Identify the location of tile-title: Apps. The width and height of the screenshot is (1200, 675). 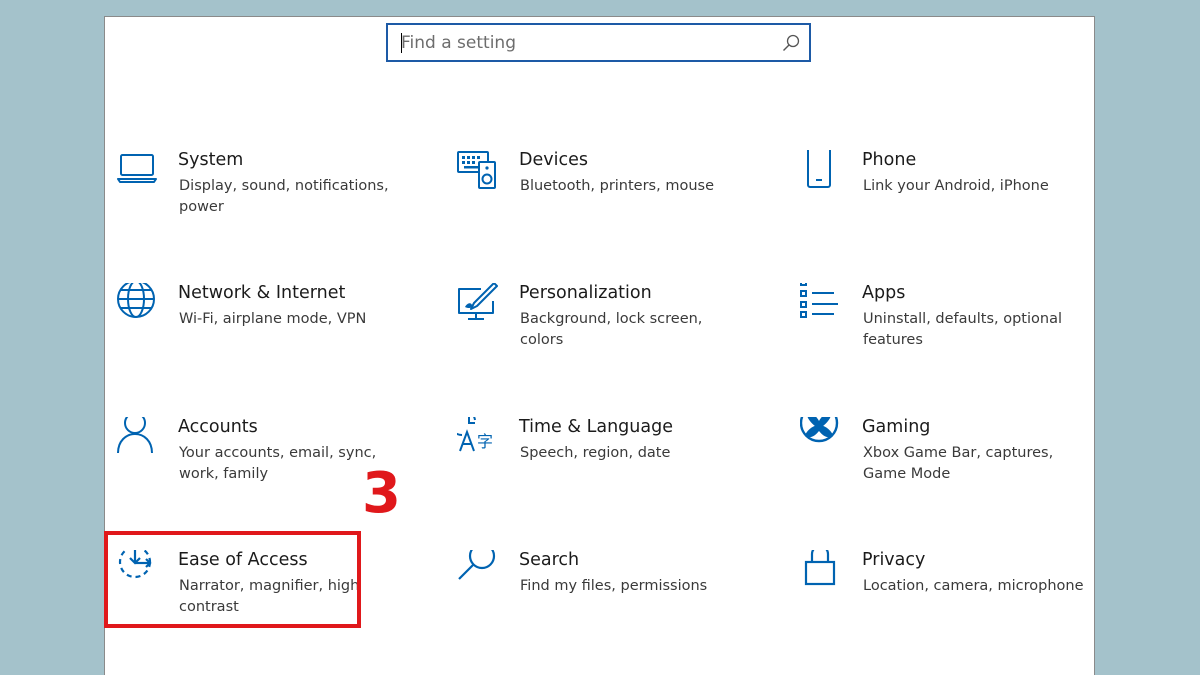
(884, 293).